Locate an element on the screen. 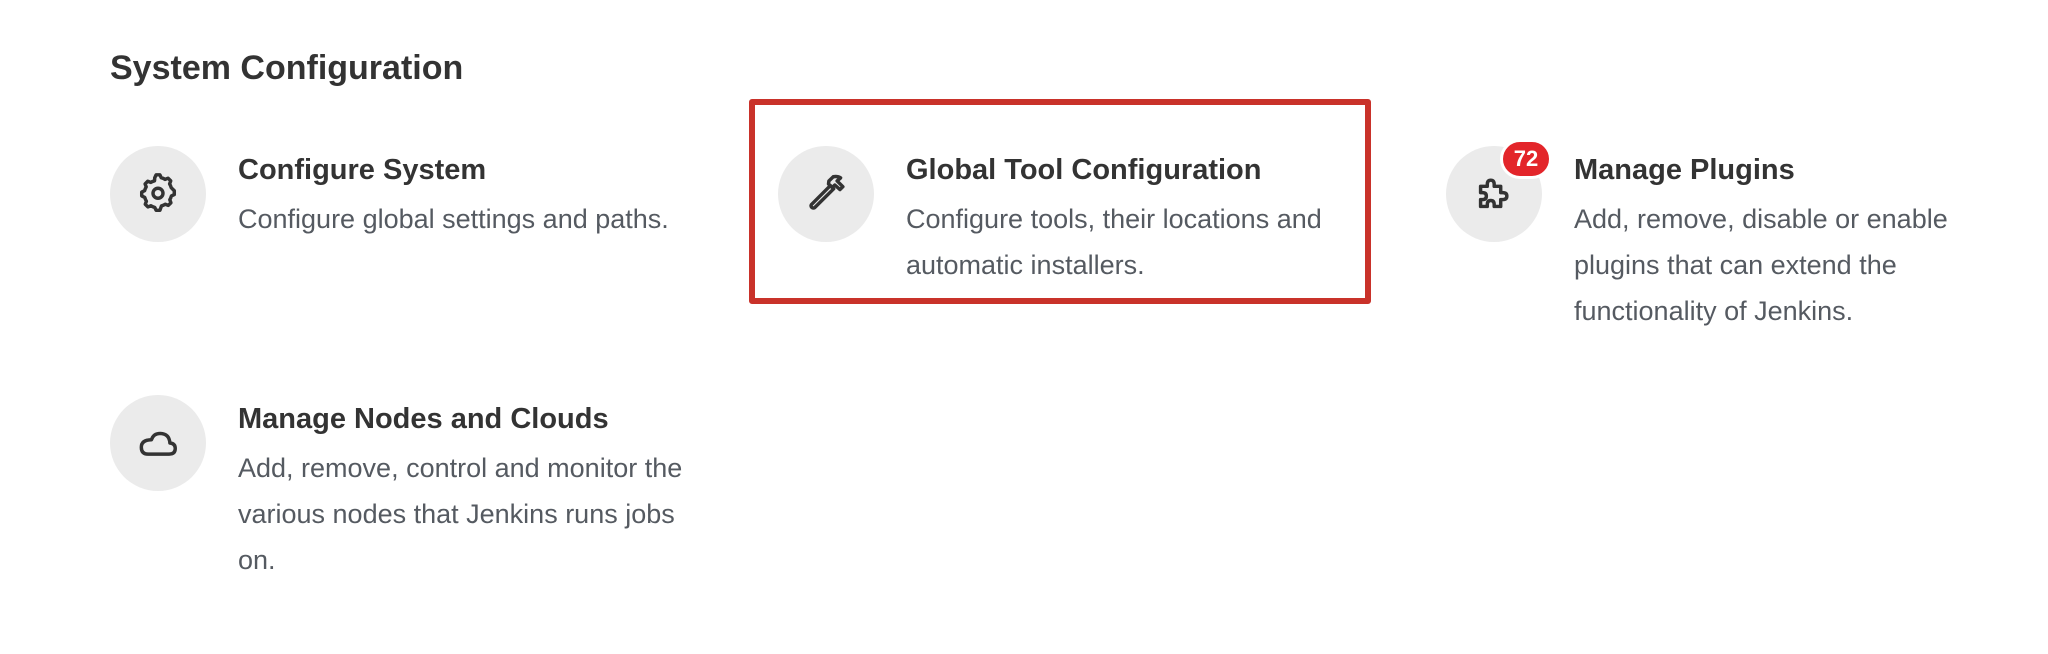  global-tool-configuration-icon-container is located at coordinates (826, 194).